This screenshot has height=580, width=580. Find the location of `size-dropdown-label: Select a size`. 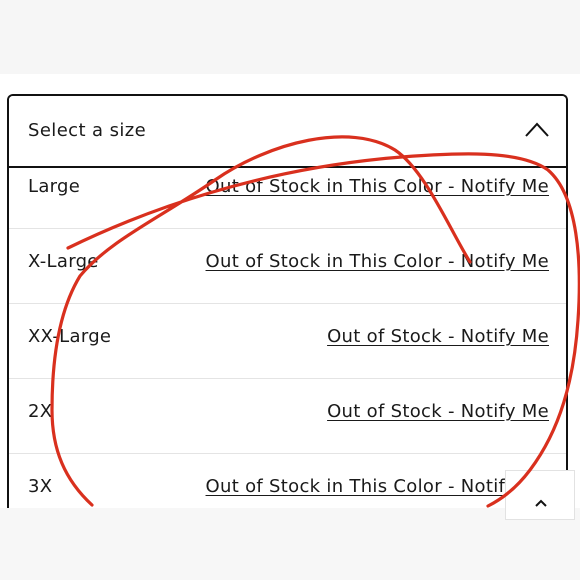

size-dropdown-label: Select a size is located at coordinates (87, 130).